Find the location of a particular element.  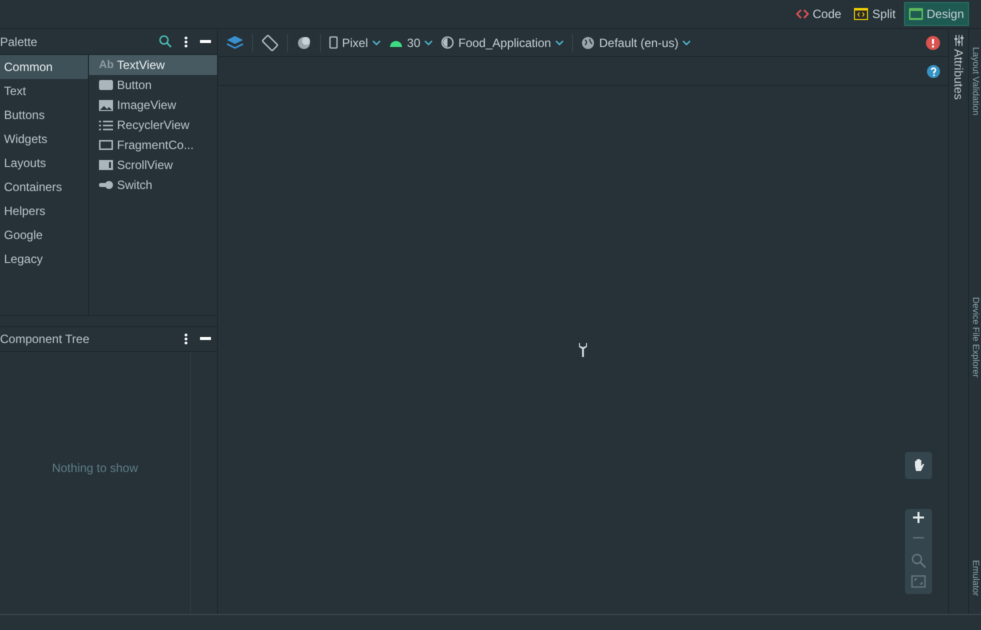

view-mode-tab: Code is located at coordinates (818, 14).